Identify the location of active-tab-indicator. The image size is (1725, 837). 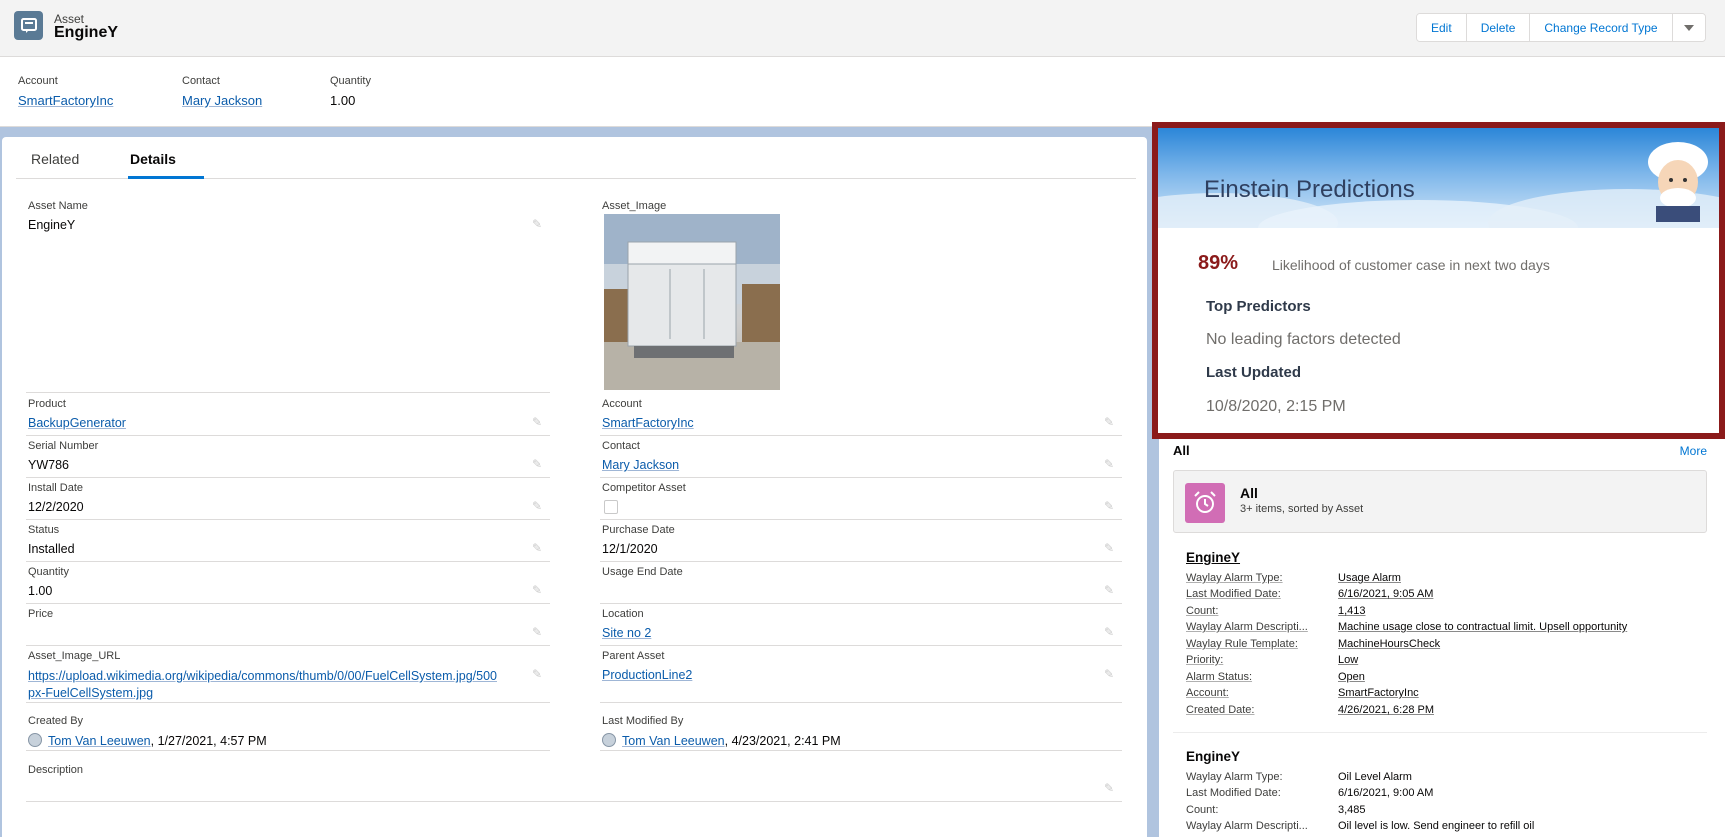
(166, 177).